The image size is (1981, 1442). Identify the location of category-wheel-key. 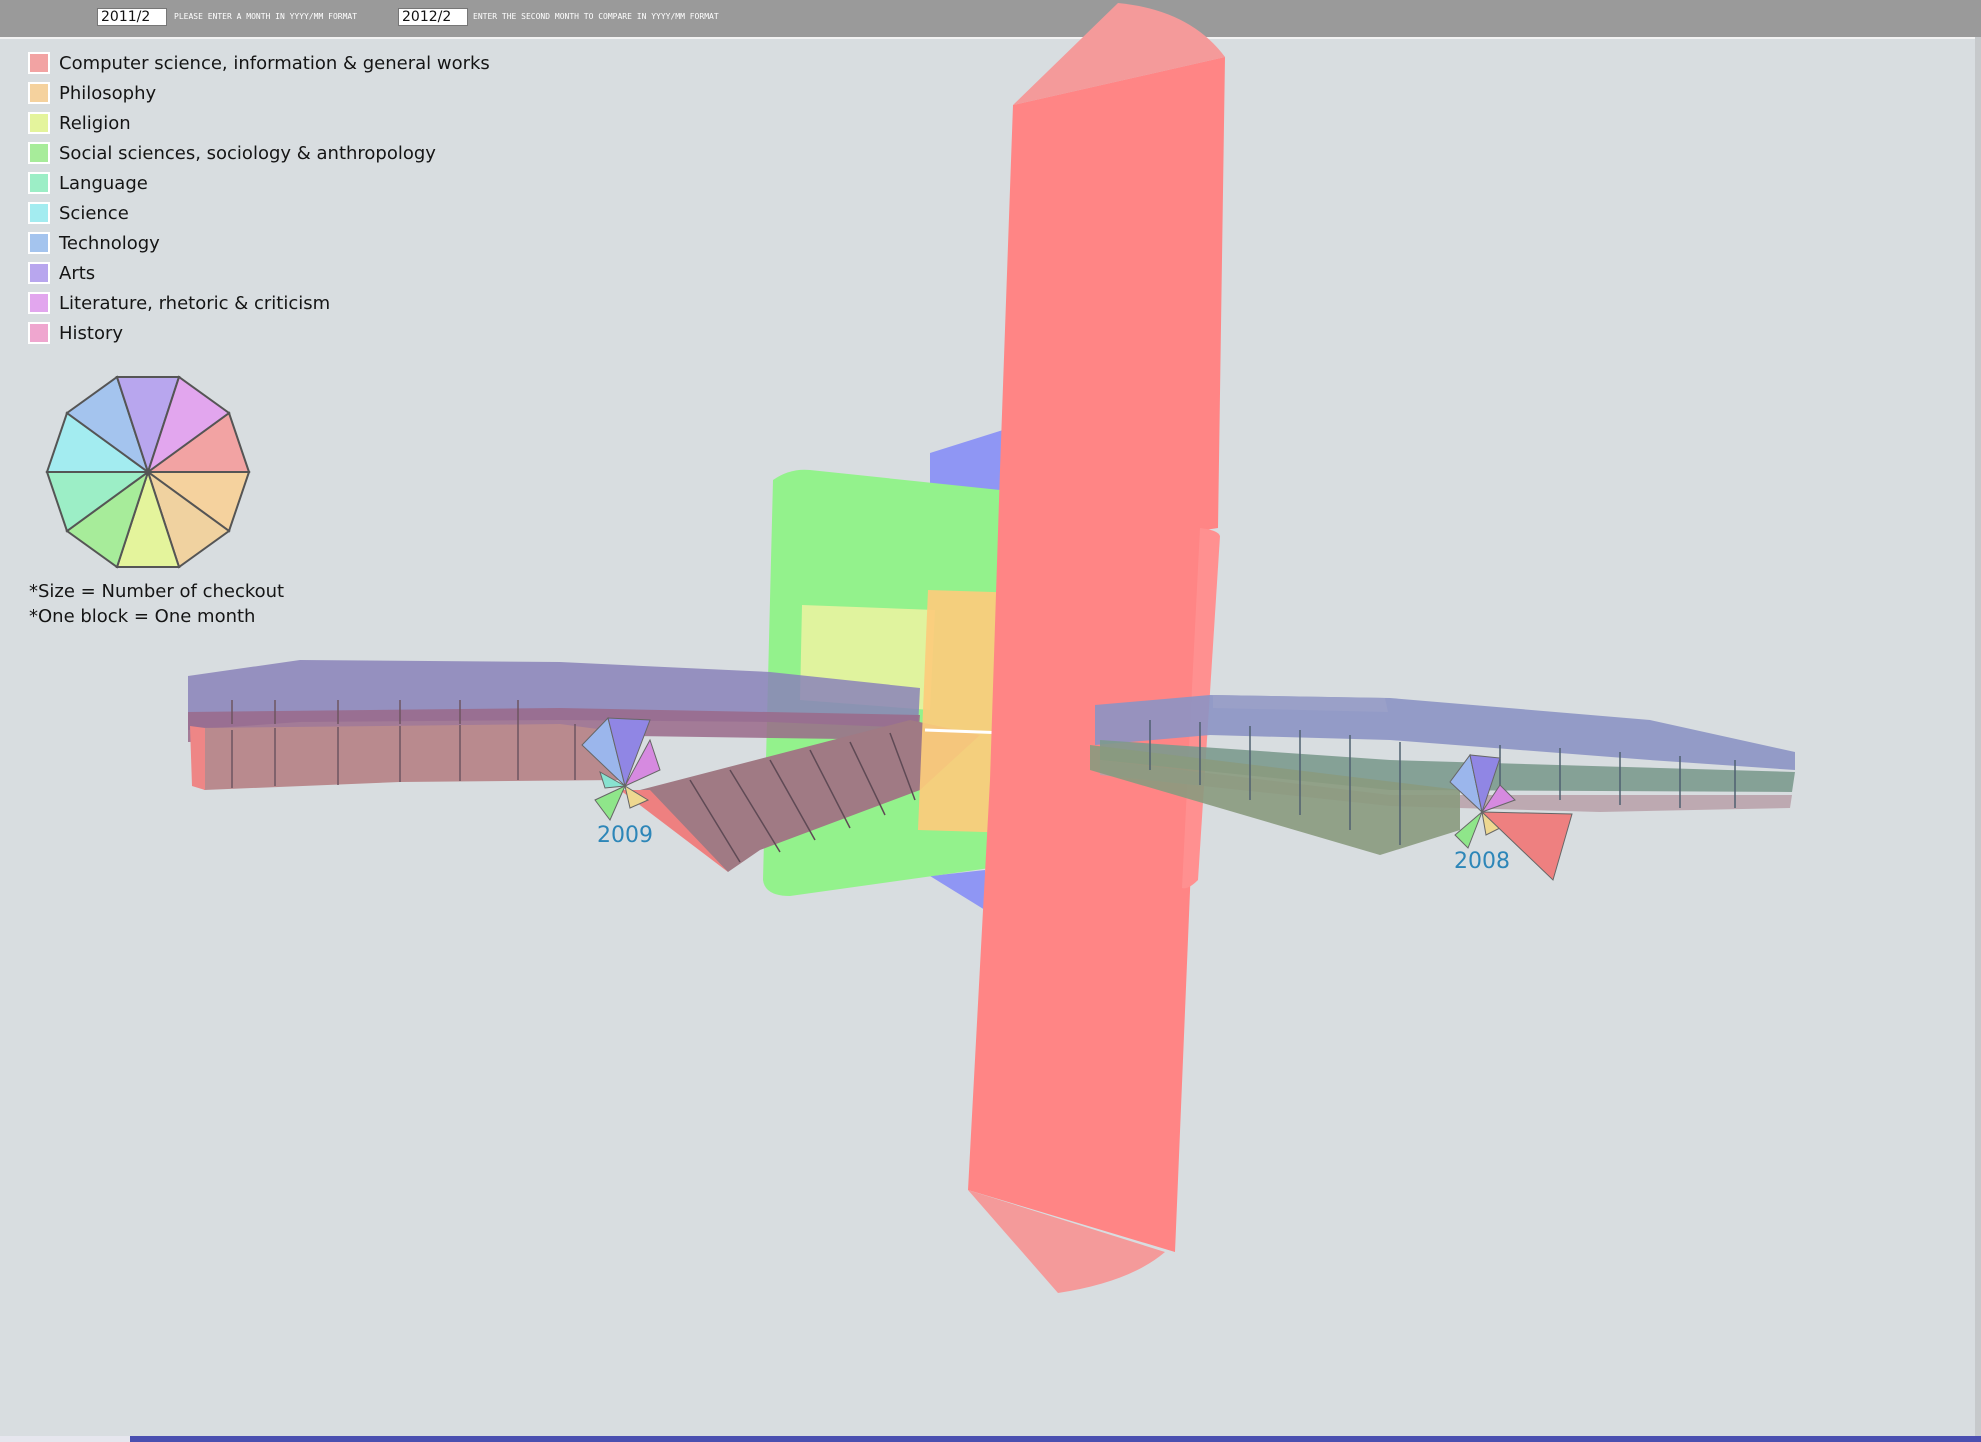
(148, 472).